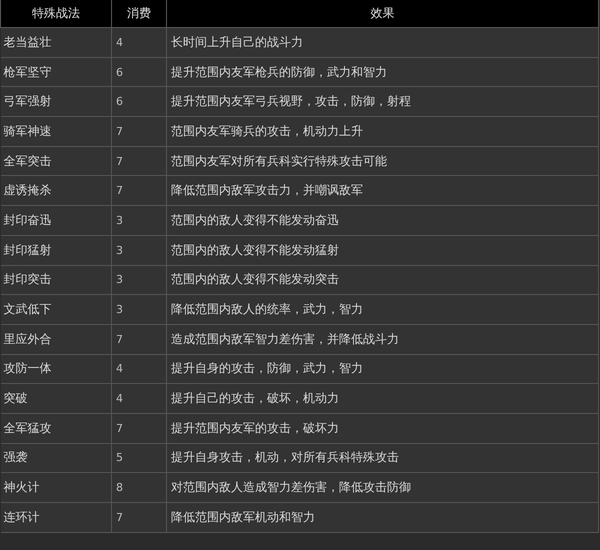  Describe the element at coordinates (56, 250) in the screenshot. I see `table-cell: 封印猛射` at that location.